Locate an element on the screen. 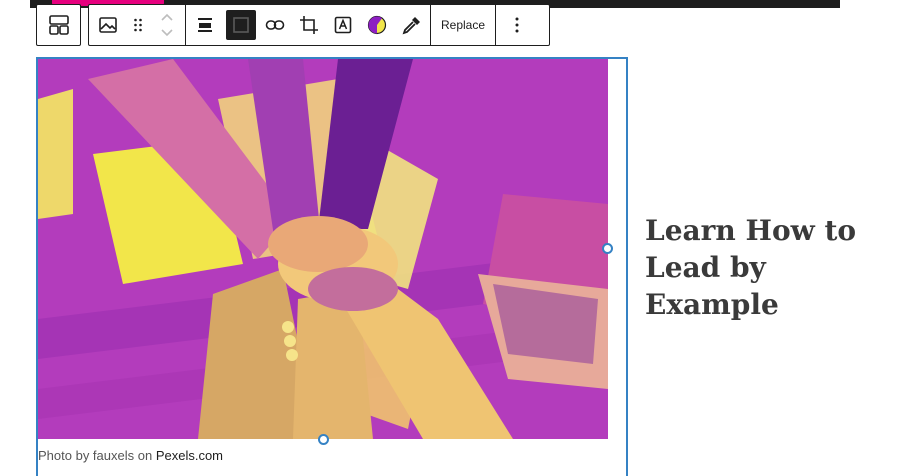  image-icon is located at coordinates (108, 25).